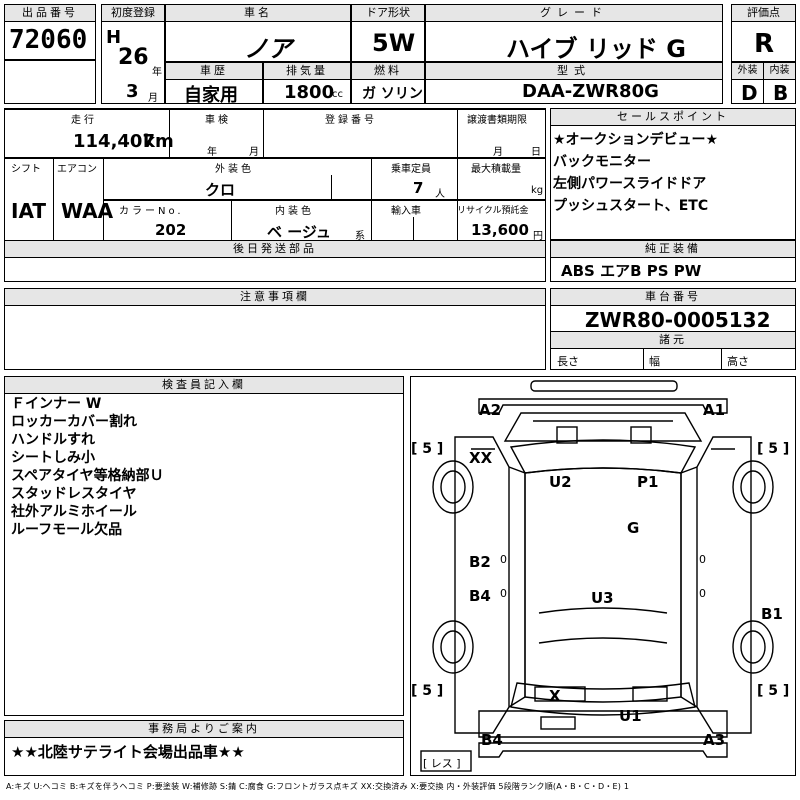 Image resolution: width=800 pixels, height=800 pixels. I want to click on caution-box: 注意事項欄, so click(275, 329).